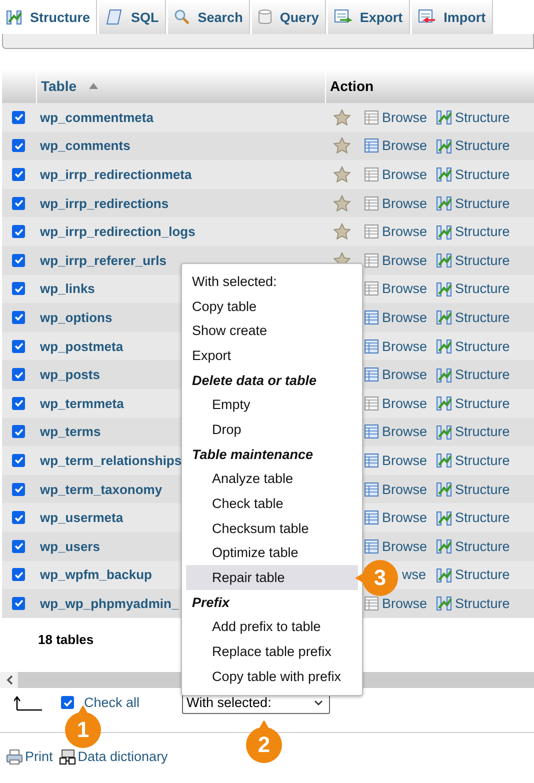 Image resolution: width=534 pixels, height=783 pixels. Describe the element at coordinates (452, 17) in the screenshot. I see `tab: Import` at that location.